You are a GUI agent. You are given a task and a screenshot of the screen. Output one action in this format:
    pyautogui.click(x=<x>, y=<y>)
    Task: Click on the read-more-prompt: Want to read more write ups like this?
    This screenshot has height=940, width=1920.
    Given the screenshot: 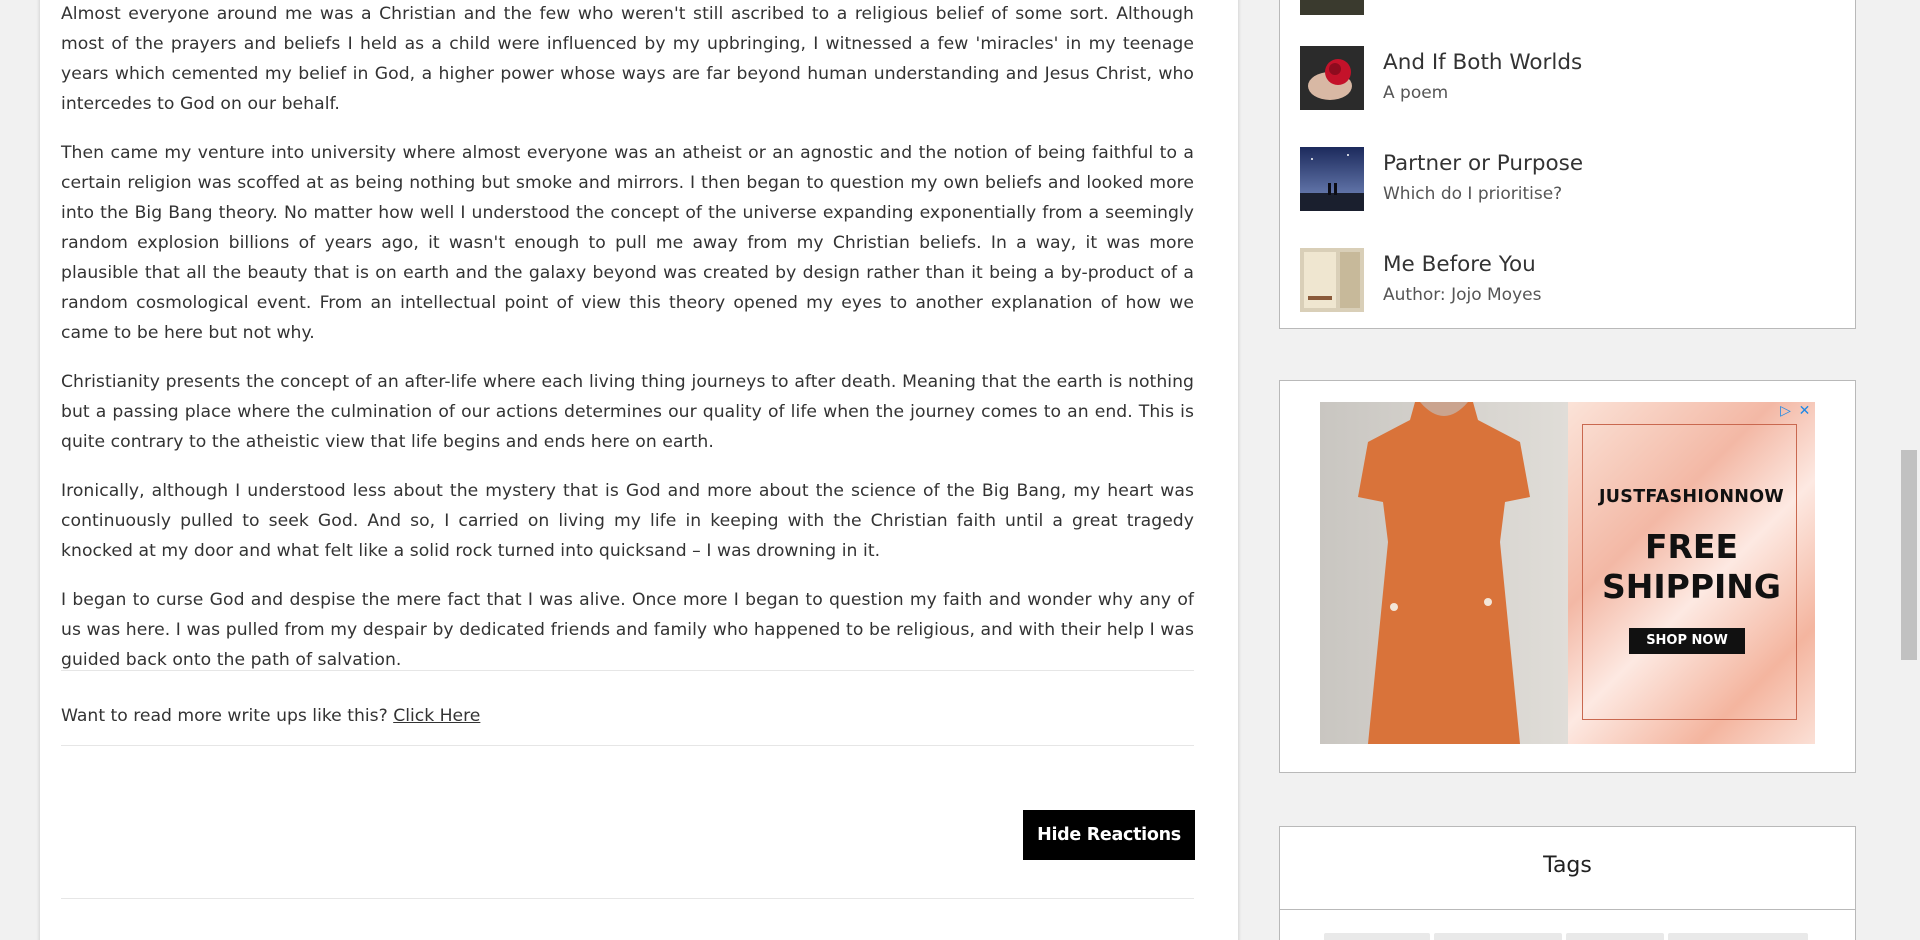 What is the action you would take?
    pyautogui.click(x=224, y=716)
    